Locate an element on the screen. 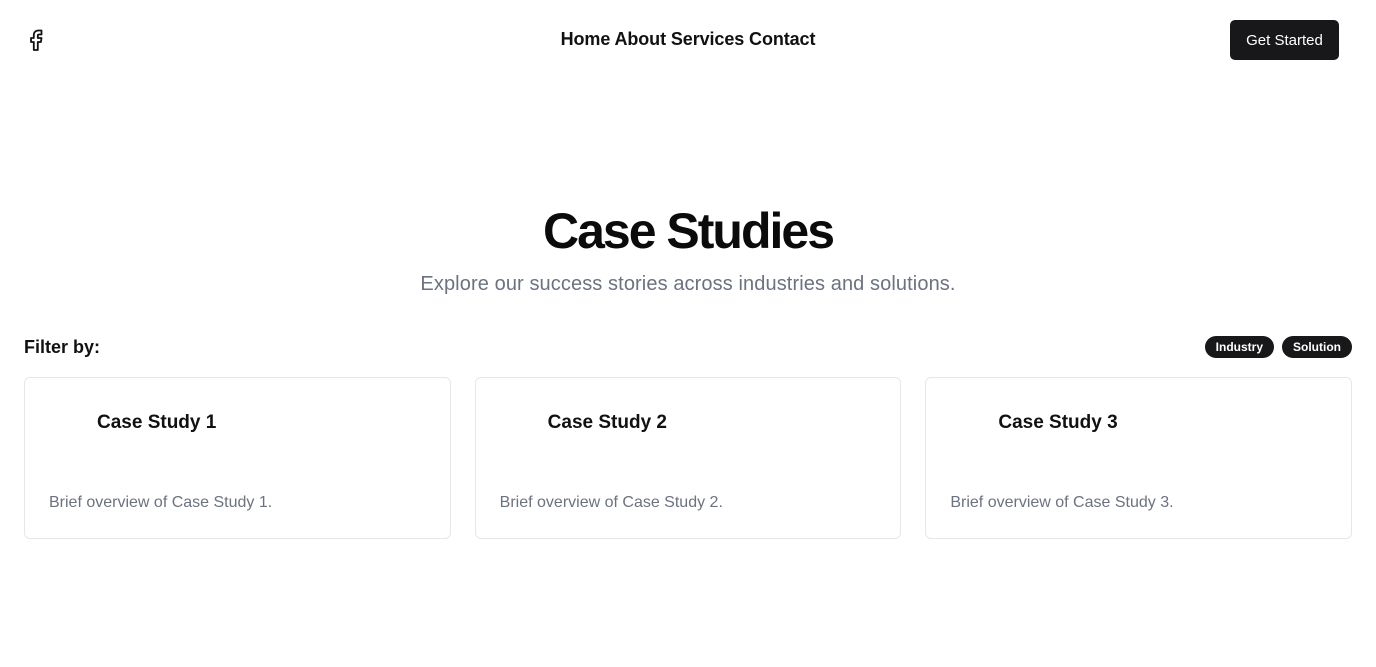 This screenshot has width=1376, height=667. filter-chip-solution: Solution is located at coordinates (1317, 347).